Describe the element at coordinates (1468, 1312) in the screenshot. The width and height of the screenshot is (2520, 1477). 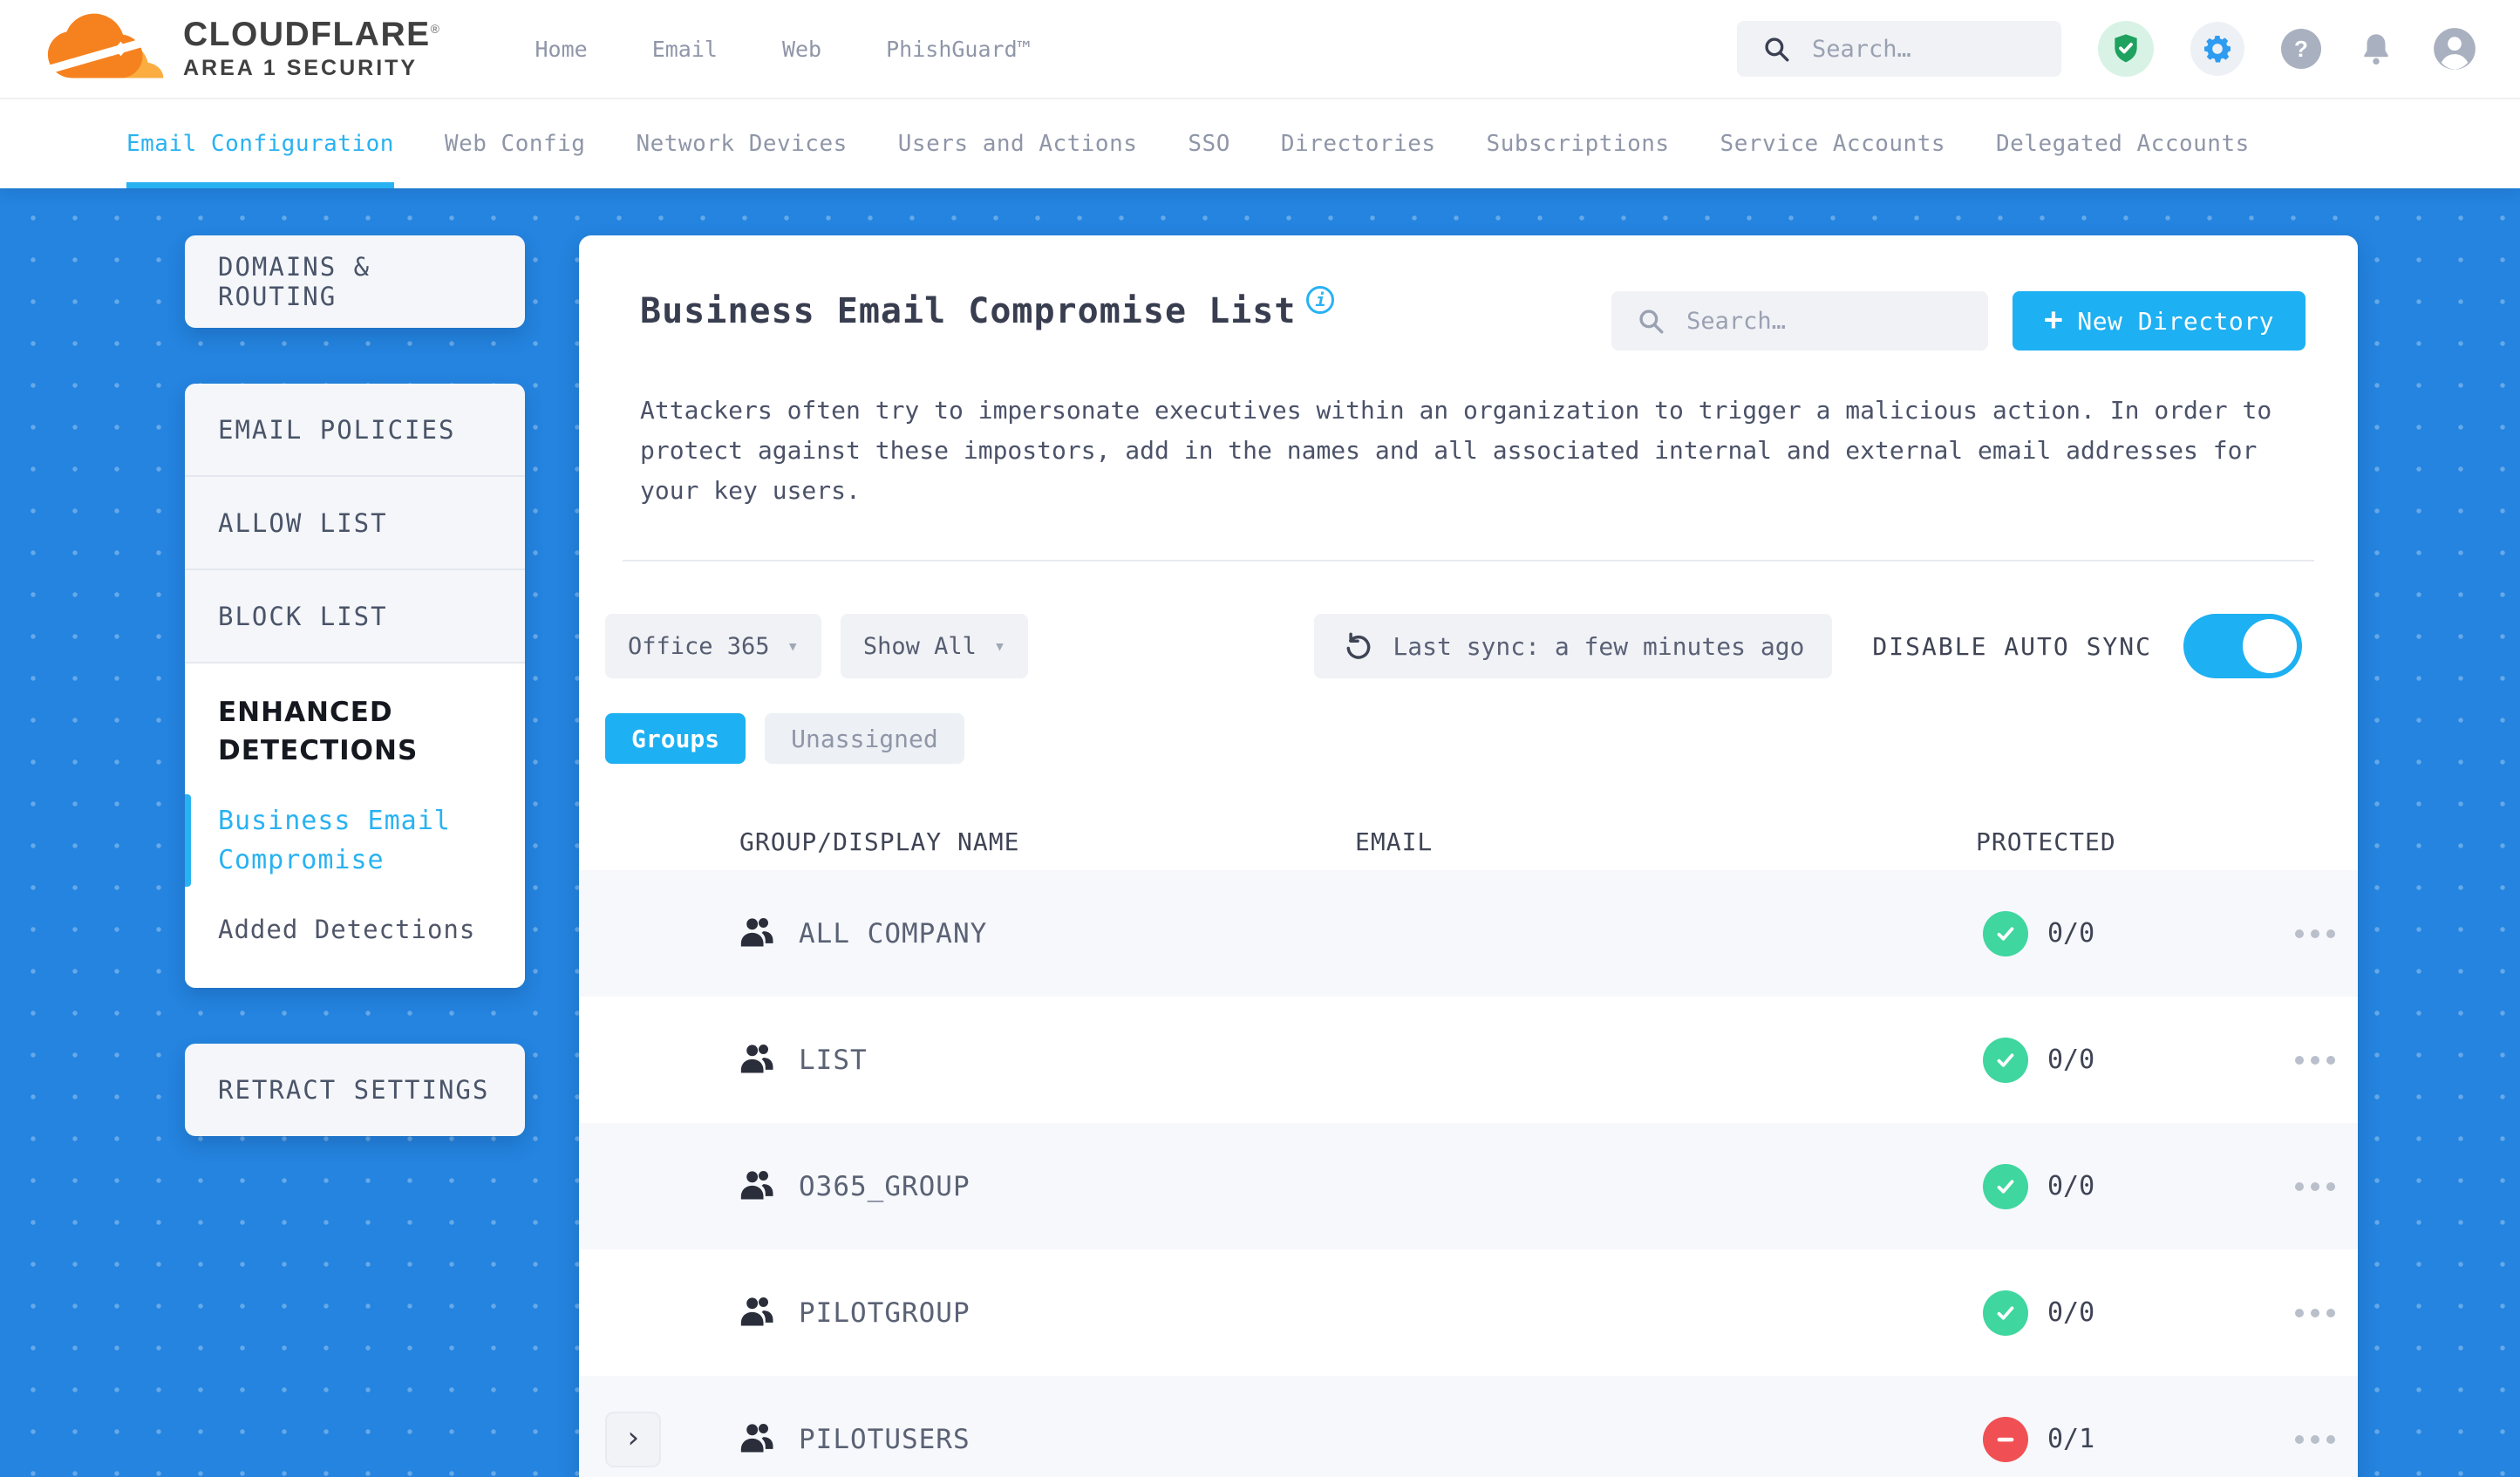
I see `table-row: PILOTGROUP 0/0` at that location.